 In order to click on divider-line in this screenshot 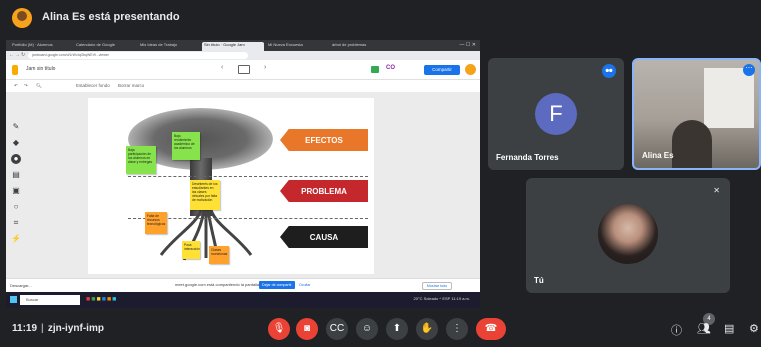, I will do `click(248, 176)`.